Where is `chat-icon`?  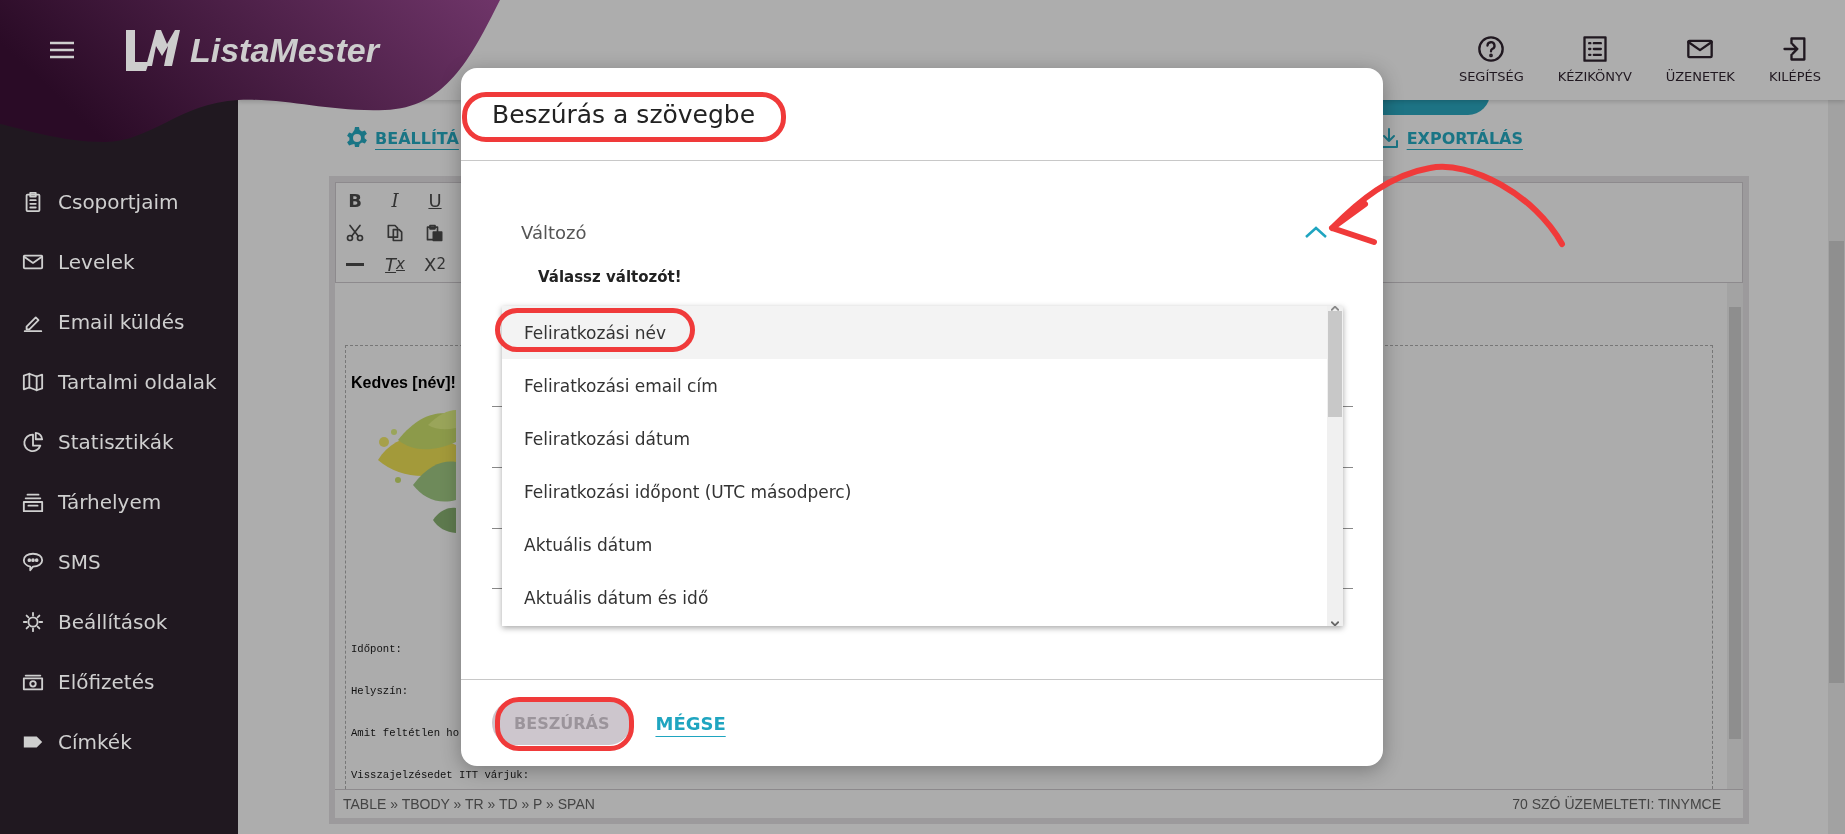 chat-icon is located at coordinates (33, 562).